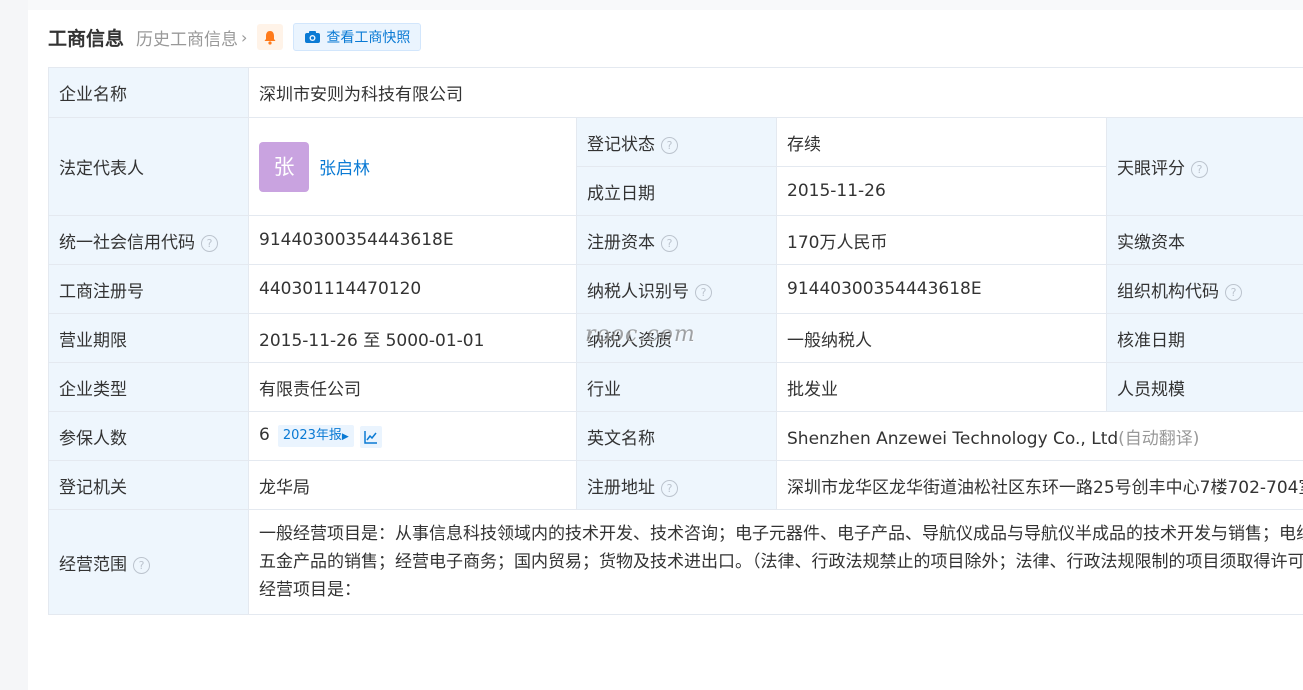 The image size is (1303, 690). What do you see at coordinates (942, 289) in the screenshot?
I see `taxpayer-id-value: 91440300354443618E` at bounding box center [942, 289].